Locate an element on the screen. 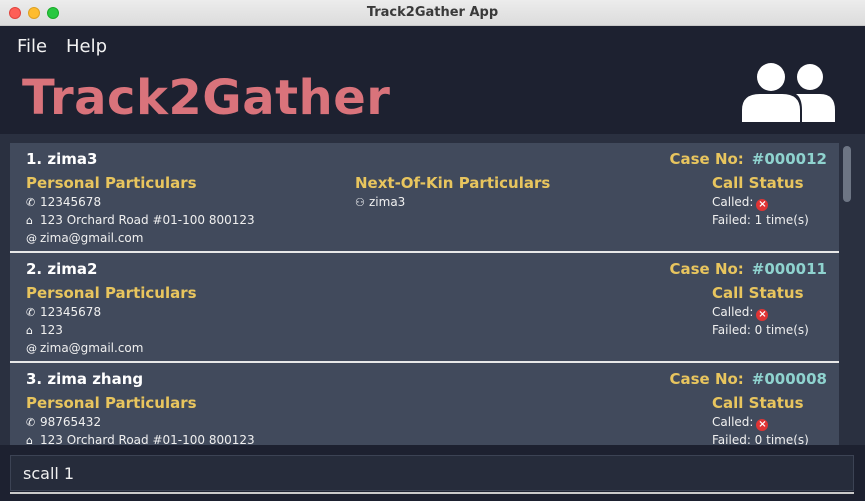 This screenshot has width=865, height=501. case-number-value: #000012 is located at coordinates (789, 159).